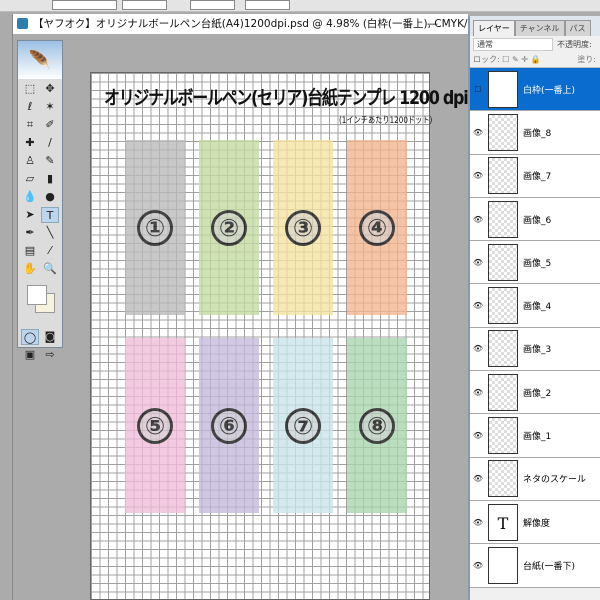 The width and height of the screenshot is (600, 600). What do you see at coordinates (30, 269) in the screenshot?
I see `hand-tool-icon: ✋` at bounding box center [30, 269].